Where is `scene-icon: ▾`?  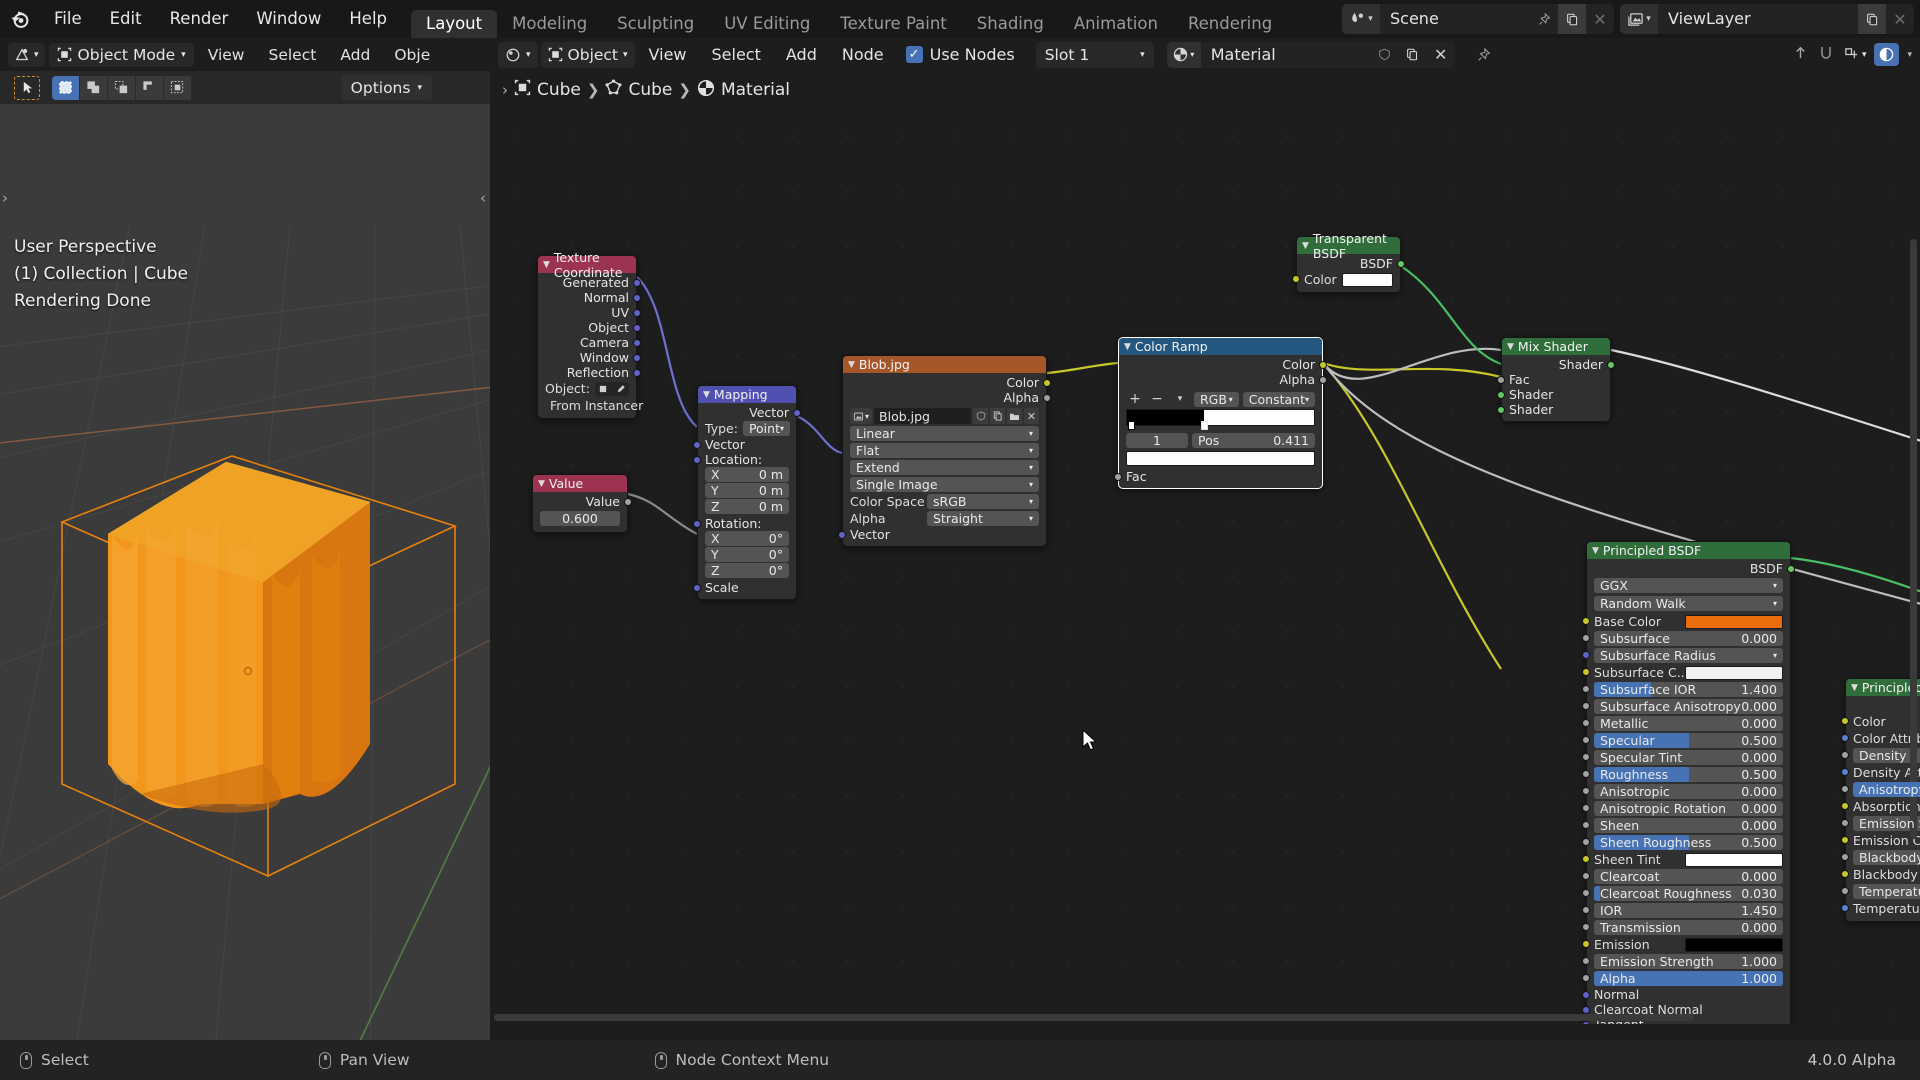 scene-icon: ▾ is located at coordinates (1361, 19).